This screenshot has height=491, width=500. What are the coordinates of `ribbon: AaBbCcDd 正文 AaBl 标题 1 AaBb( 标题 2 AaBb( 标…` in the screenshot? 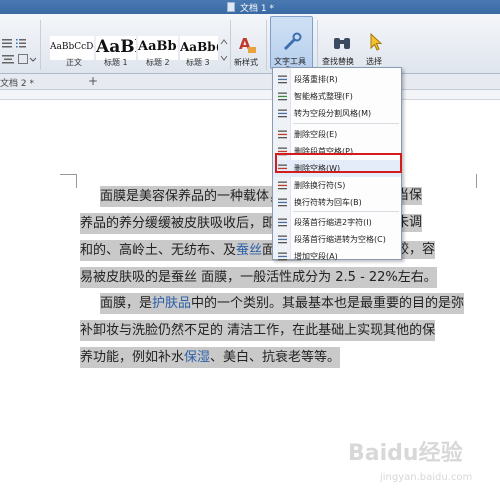 It's located at (250, 44).